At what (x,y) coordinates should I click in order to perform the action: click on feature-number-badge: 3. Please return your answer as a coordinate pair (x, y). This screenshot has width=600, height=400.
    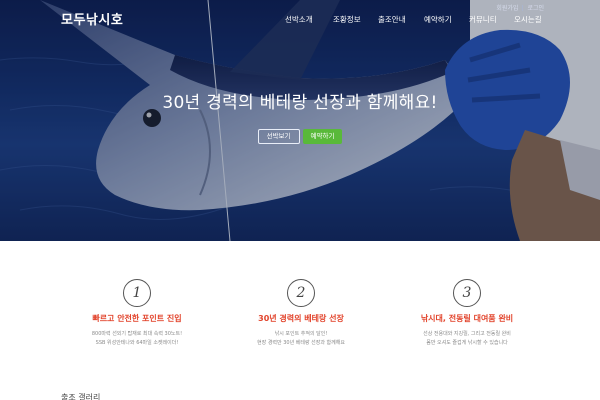
    Looking at the image, I should click on (467, 293).